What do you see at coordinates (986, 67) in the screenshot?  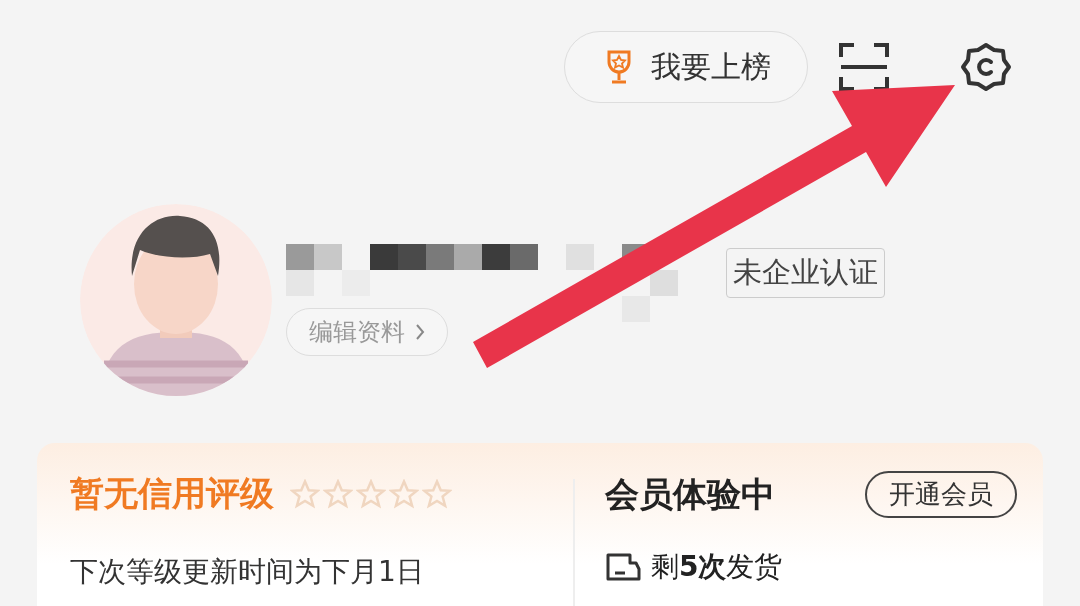 I see `settings-icon` at bounding box center [986, 67].